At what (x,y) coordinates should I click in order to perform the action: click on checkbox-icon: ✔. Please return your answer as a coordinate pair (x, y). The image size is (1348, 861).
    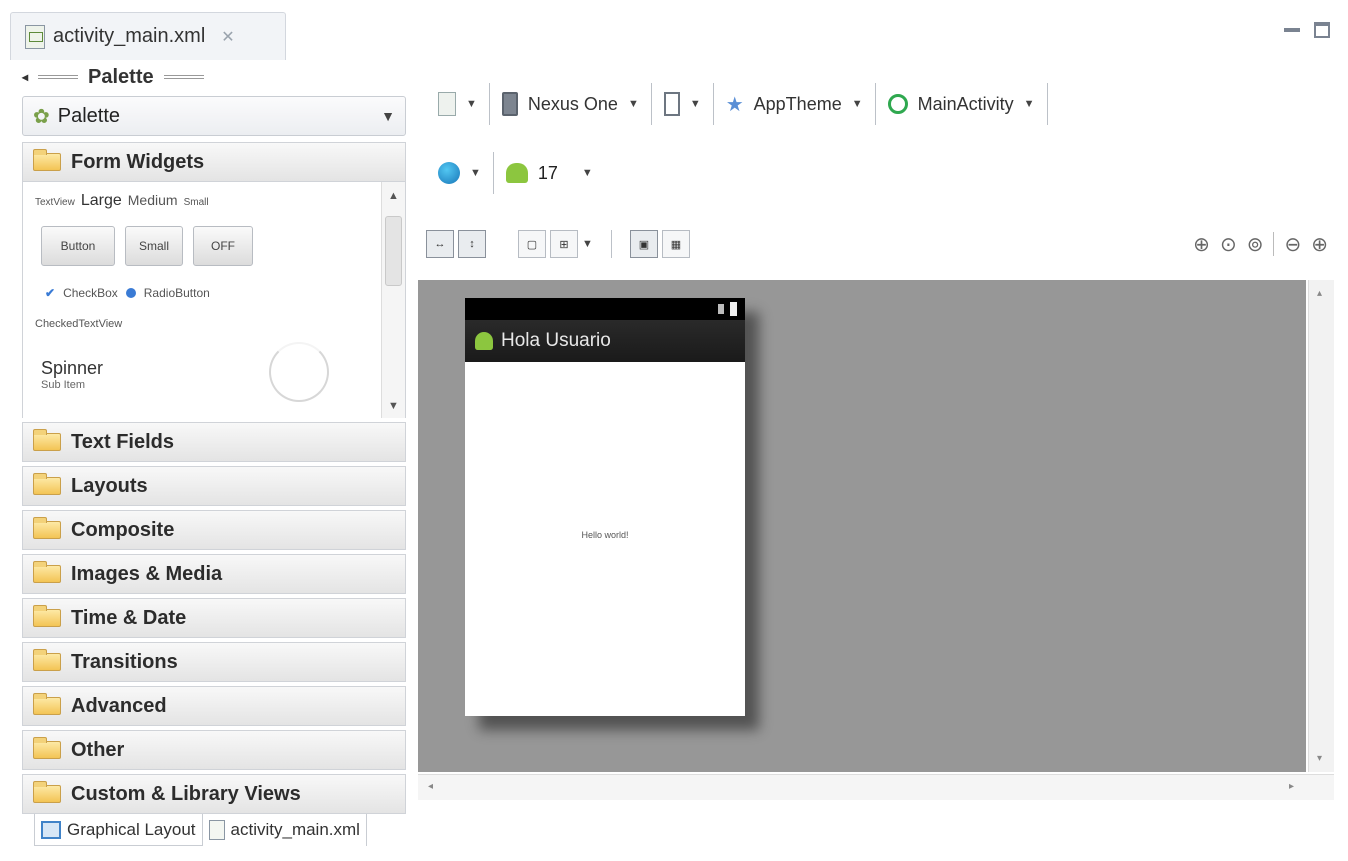
    Looking at the image, I should click on (50, 293).